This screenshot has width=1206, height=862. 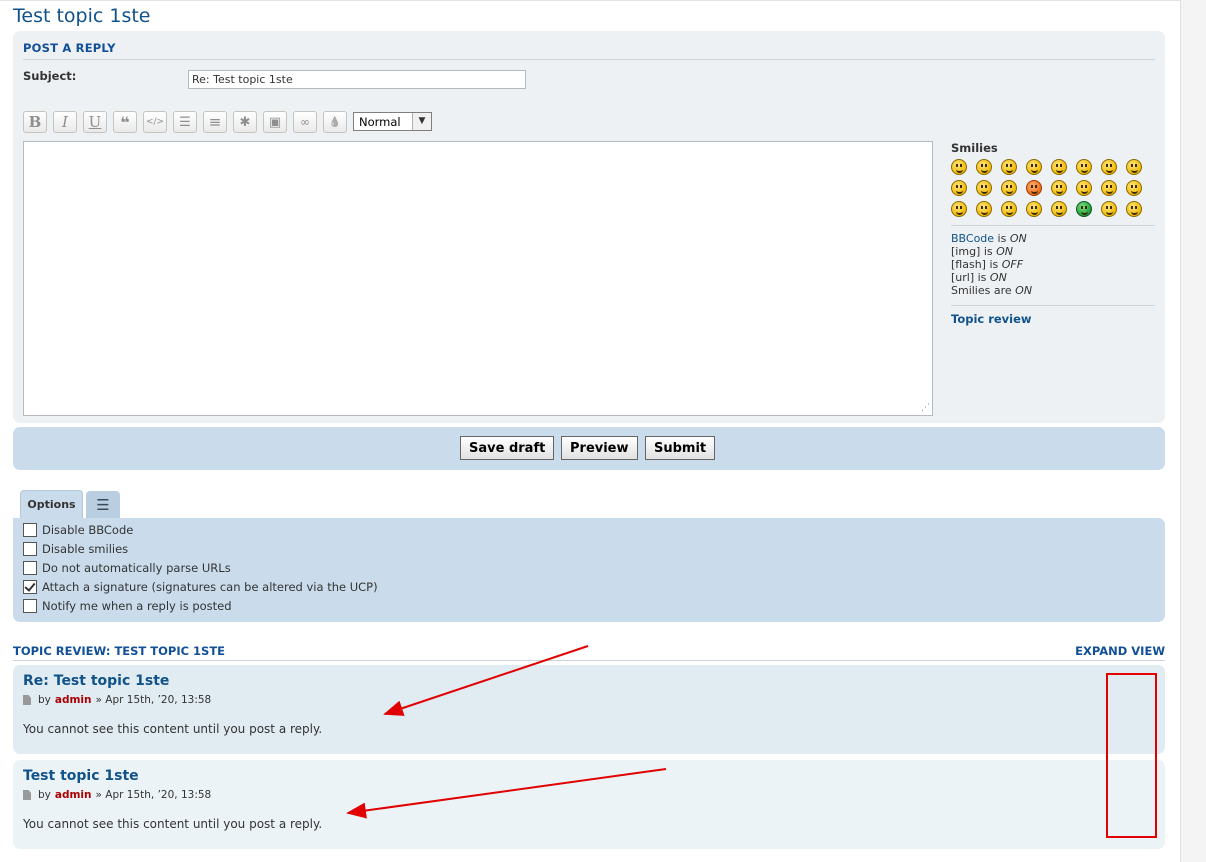 I want to click on italic-icon: I, so click(x=65, y=122).